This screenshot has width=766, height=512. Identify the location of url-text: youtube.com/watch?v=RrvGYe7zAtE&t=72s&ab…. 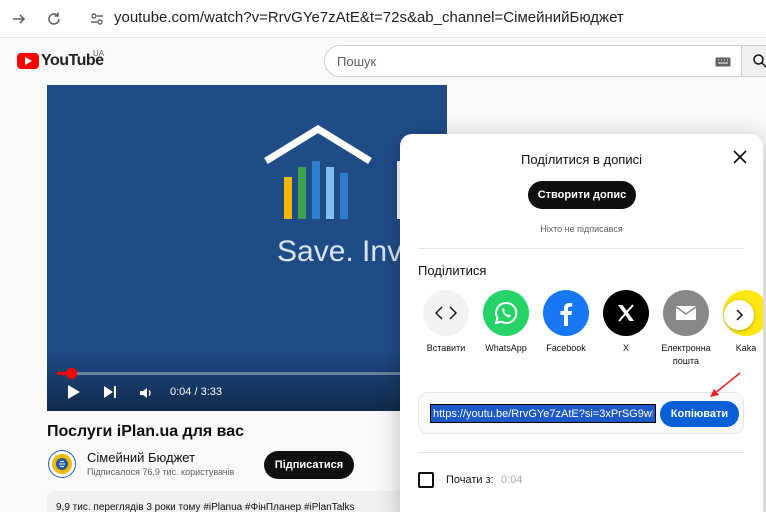
(369, 17).